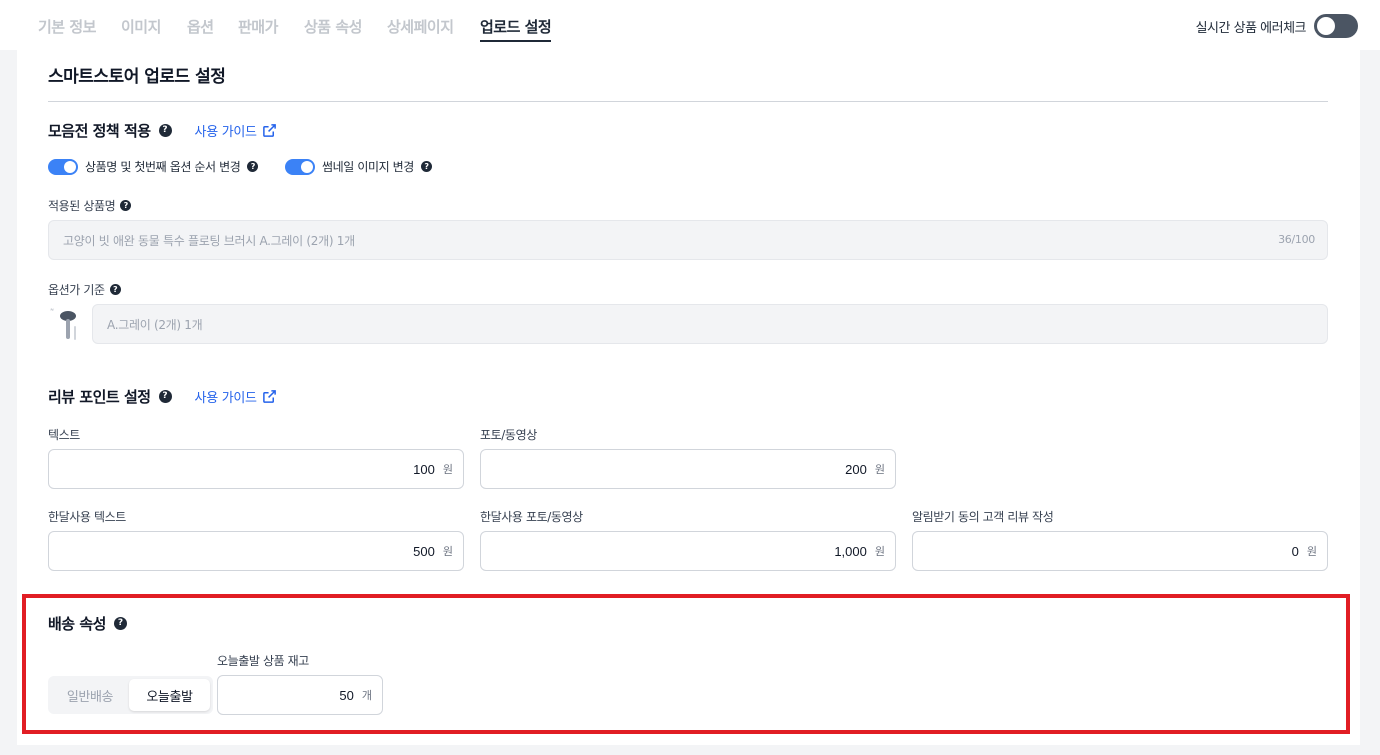 The width and height of the screenshot is (1380, 755). Describe the element at coordinates (87, 517) in the screenshot. I see `month-text-label: 한달사용 텍스트` at that location.